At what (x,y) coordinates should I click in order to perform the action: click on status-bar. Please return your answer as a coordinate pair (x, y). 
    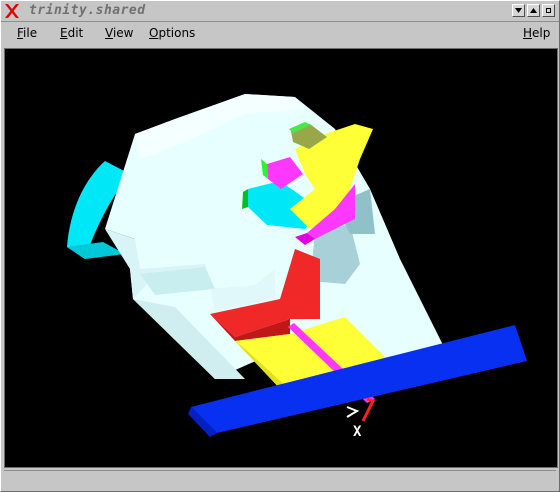
    Looking at the image, I should click on (280, 479).